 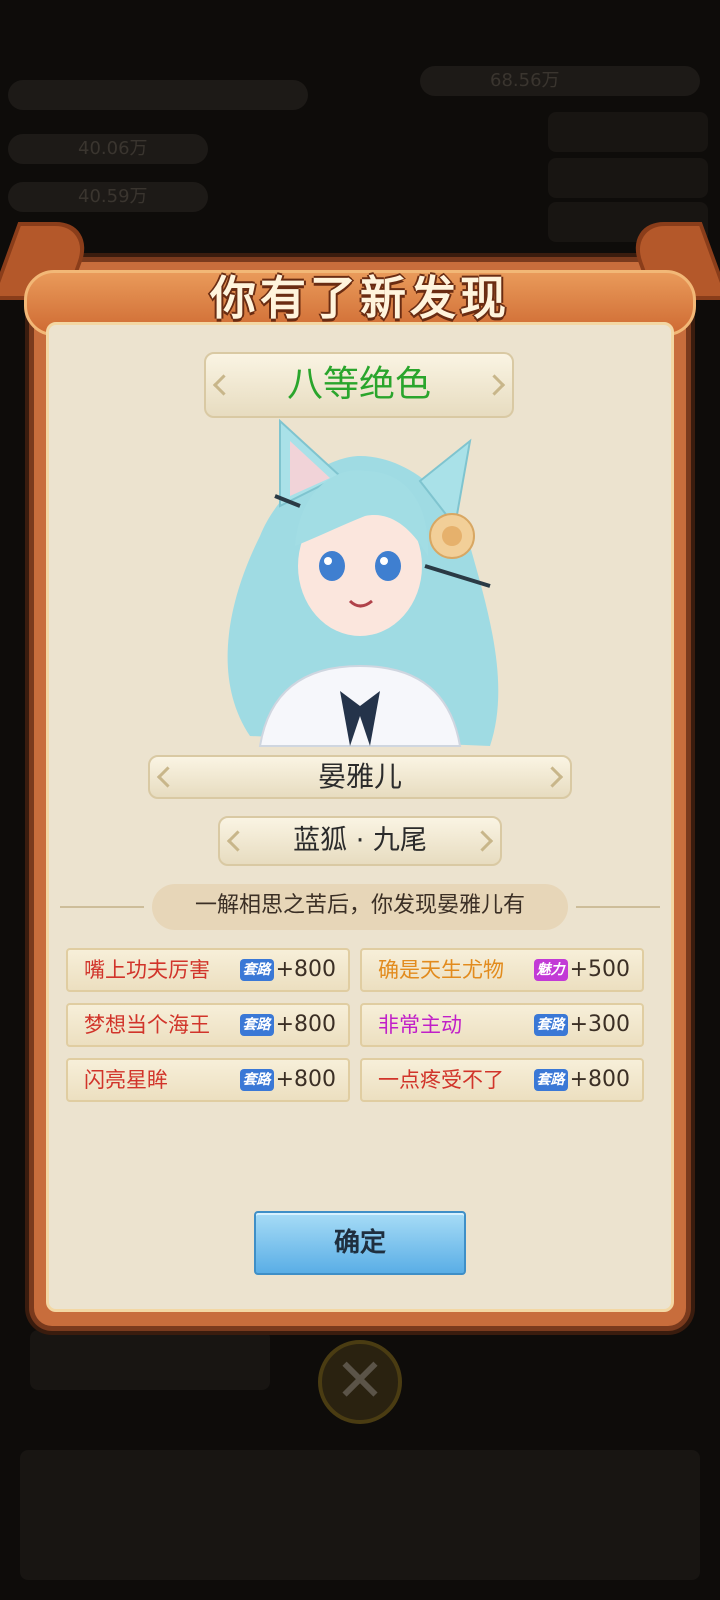 I want to click on trait-label: 确是天生尤物, so click(x=441, y=970).